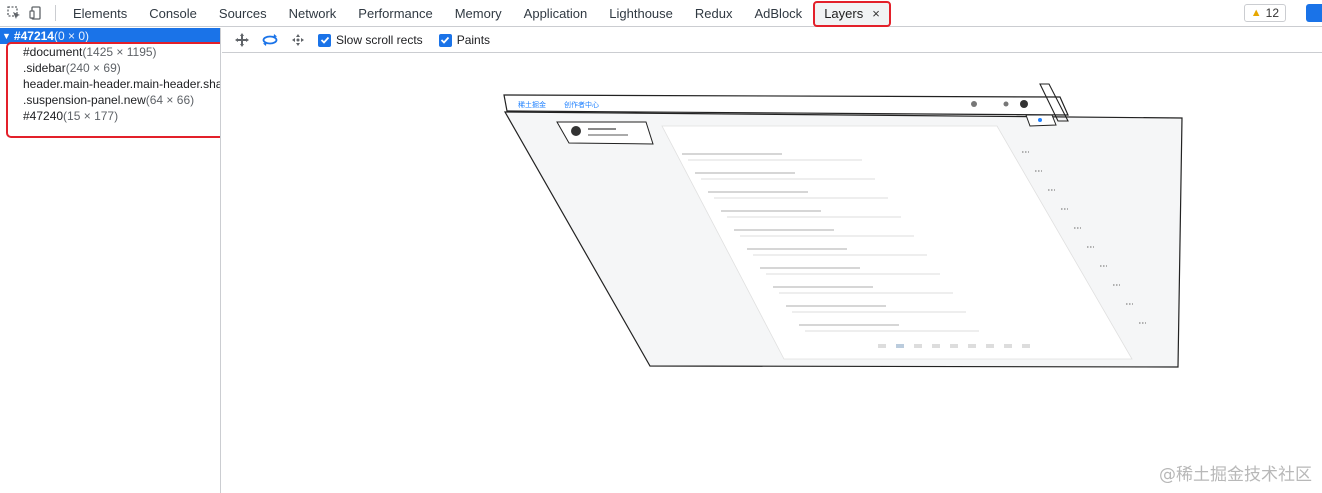 Image resolution: width=1322 pixels, height=493 pixels. What do you see at coordinates (379, 40) in the screenshot?
I see `slow-scroll-rects-label: Slow scroll rects` at bounding box center [379, 40].